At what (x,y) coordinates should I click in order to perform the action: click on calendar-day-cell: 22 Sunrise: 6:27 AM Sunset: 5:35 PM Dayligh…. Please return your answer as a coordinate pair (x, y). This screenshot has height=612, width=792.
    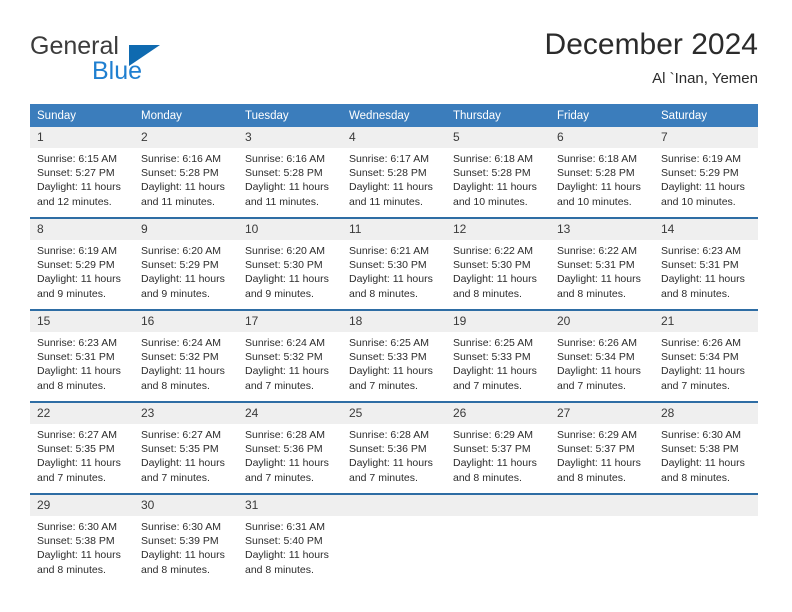
    Looking at the image, I should click on (82, 448).